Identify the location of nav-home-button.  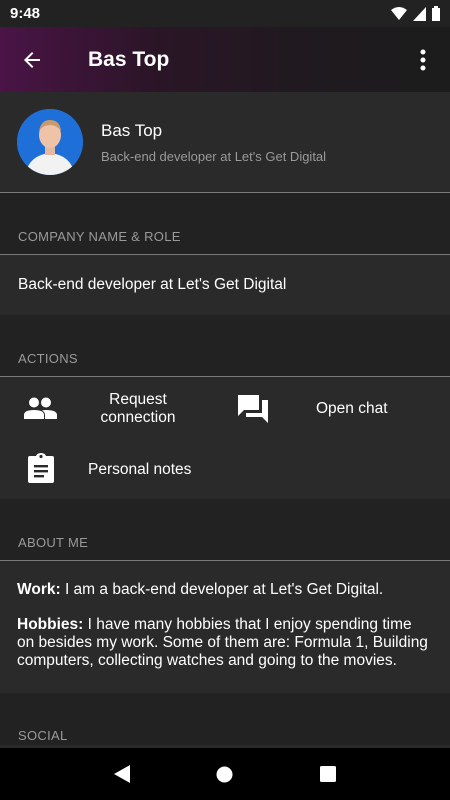
(225, 774).